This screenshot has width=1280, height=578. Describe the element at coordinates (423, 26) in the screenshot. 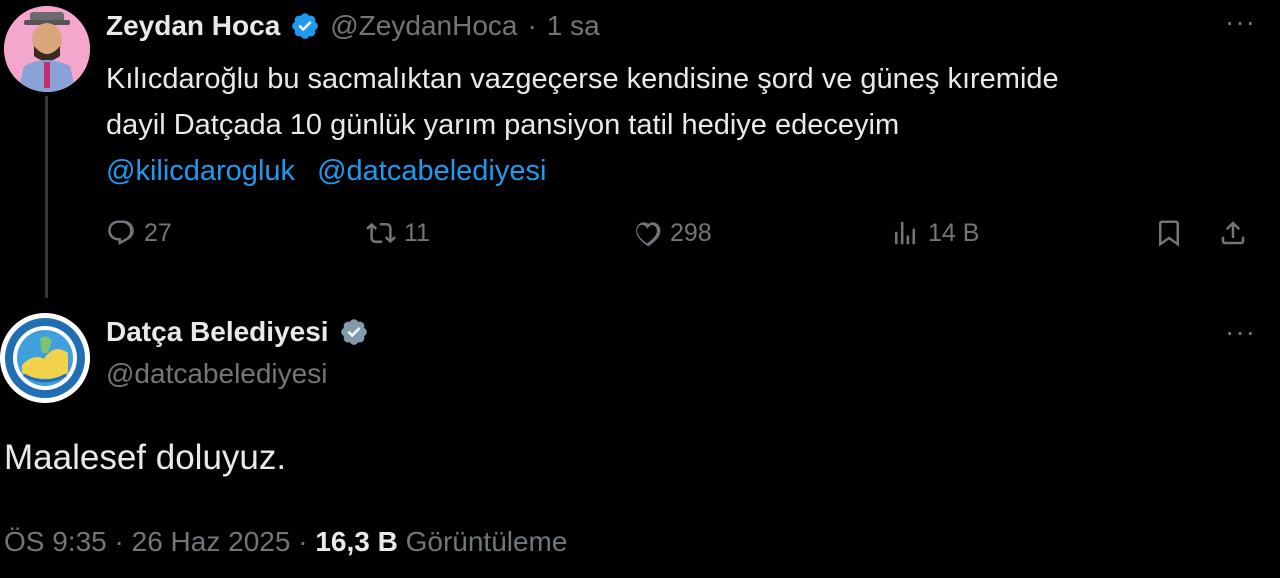

I see `author-handle: @ZeydanHoca` at that location.